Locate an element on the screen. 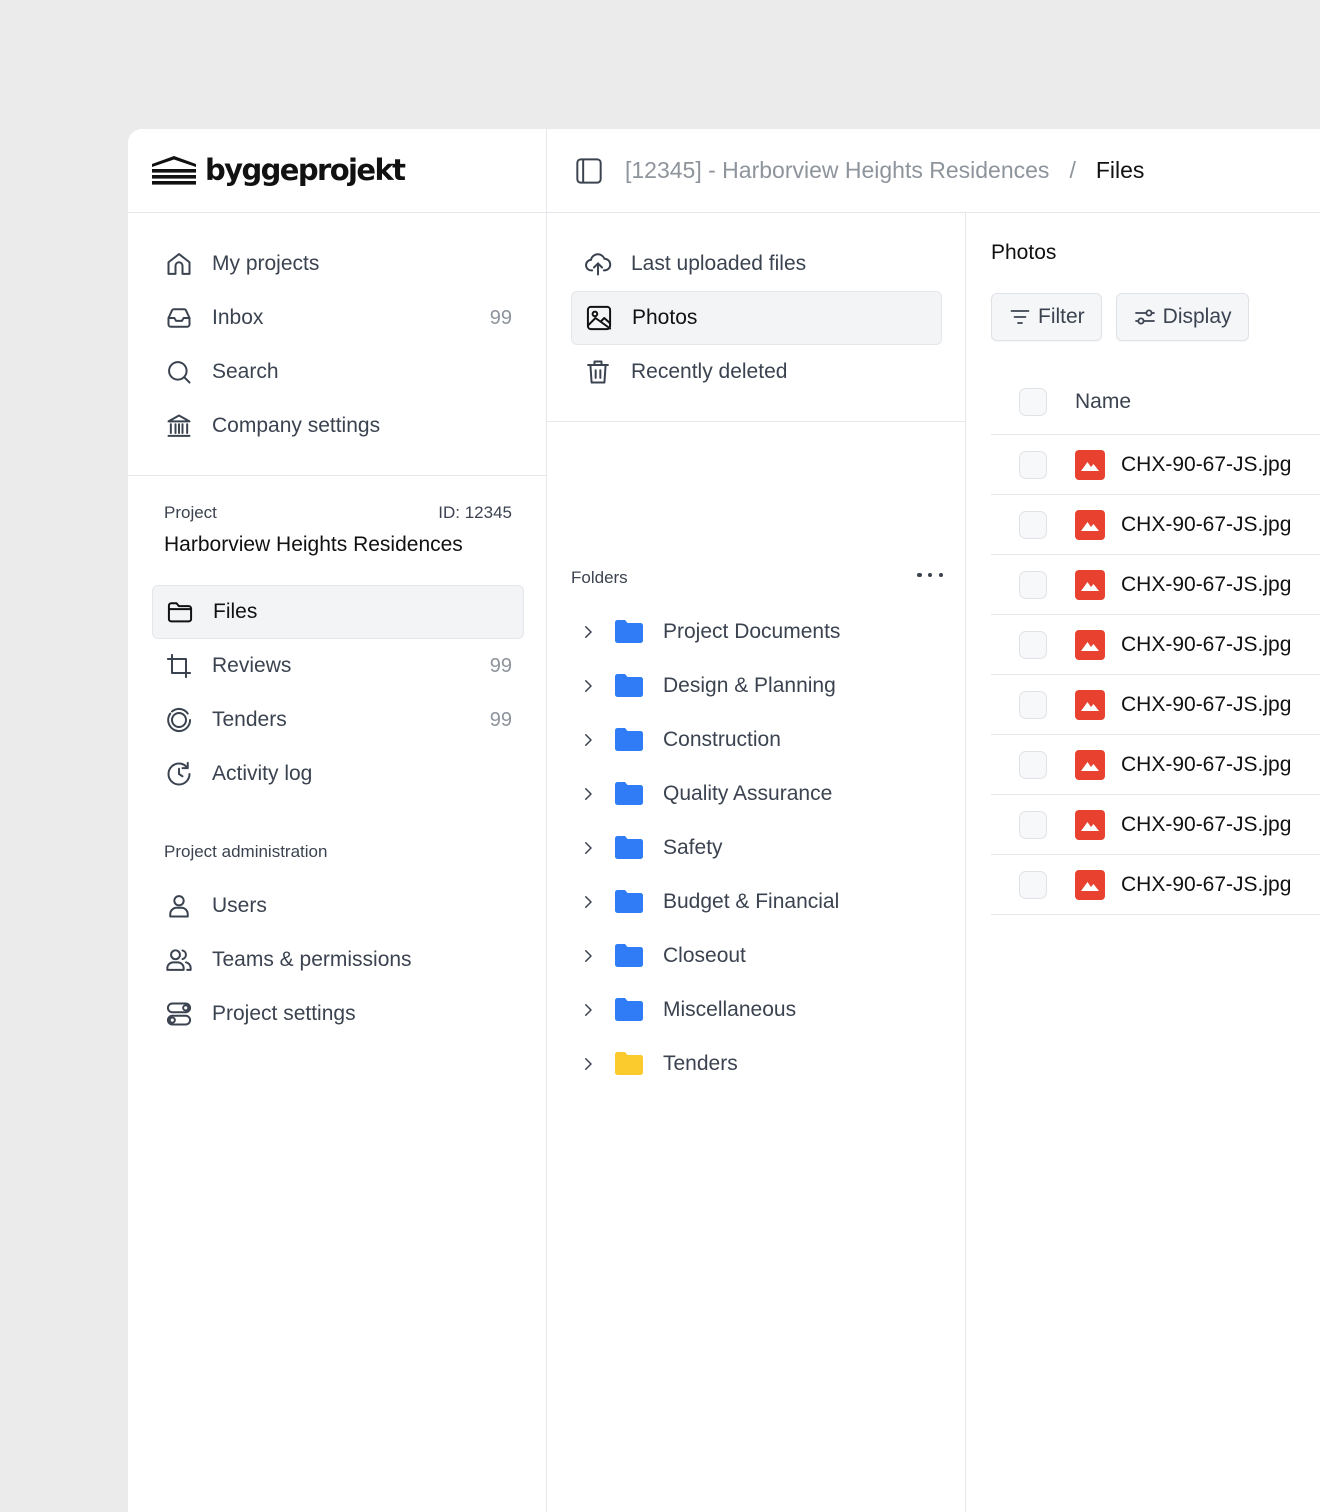 This screenshot has width=1320, height=1512. breadcrumb-current: Files is located at coordinates (1120, 170).